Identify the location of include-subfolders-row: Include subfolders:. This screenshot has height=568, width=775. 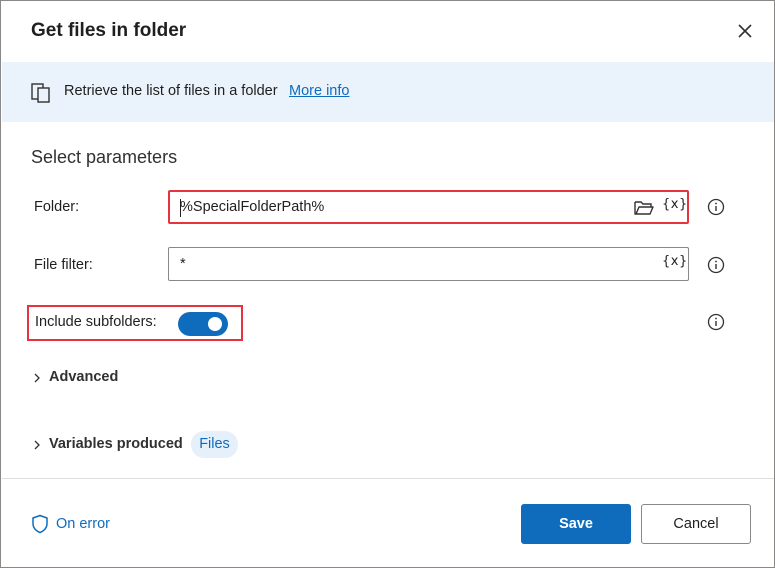
(135, 323).